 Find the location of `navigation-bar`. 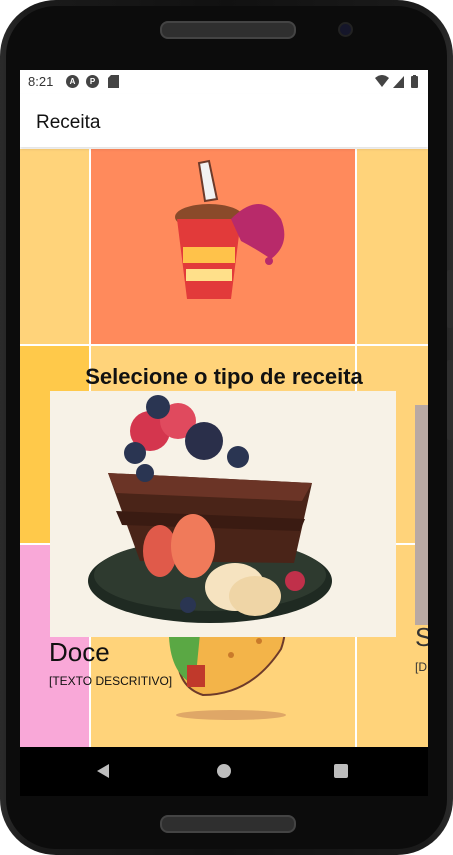

navigation-bar is located at coordinates (224, 771).